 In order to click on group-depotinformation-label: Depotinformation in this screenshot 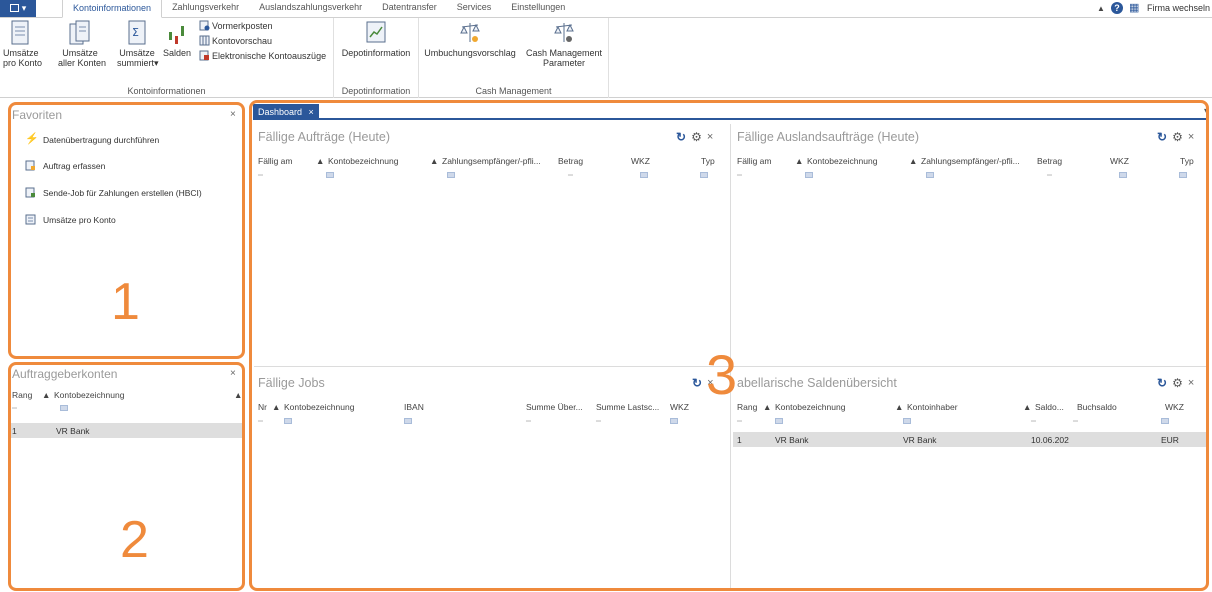, I will do `click(376, 91)`.